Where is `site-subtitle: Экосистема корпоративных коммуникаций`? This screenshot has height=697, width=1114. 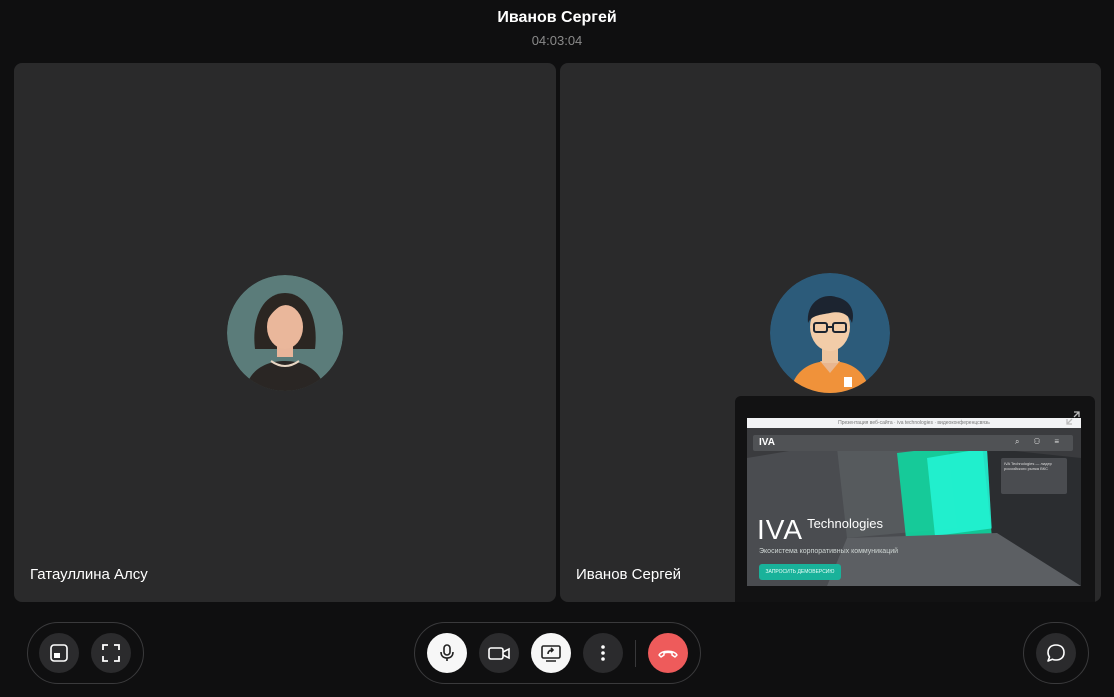 site-subtitle: Экосистема корпоративных коммуникаций is located at coordinates (829, 551).